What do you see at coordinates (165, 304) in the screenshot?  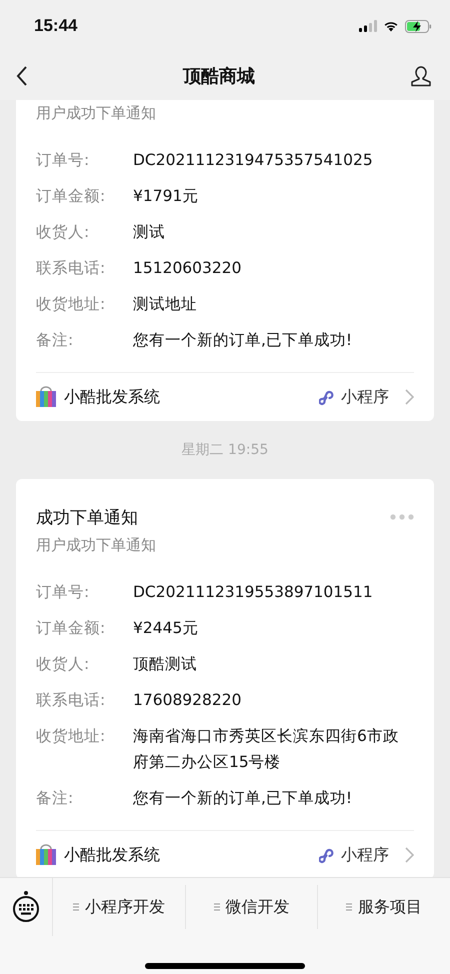 I see `field-value: 测试地址` at bounding box center [165, 304].